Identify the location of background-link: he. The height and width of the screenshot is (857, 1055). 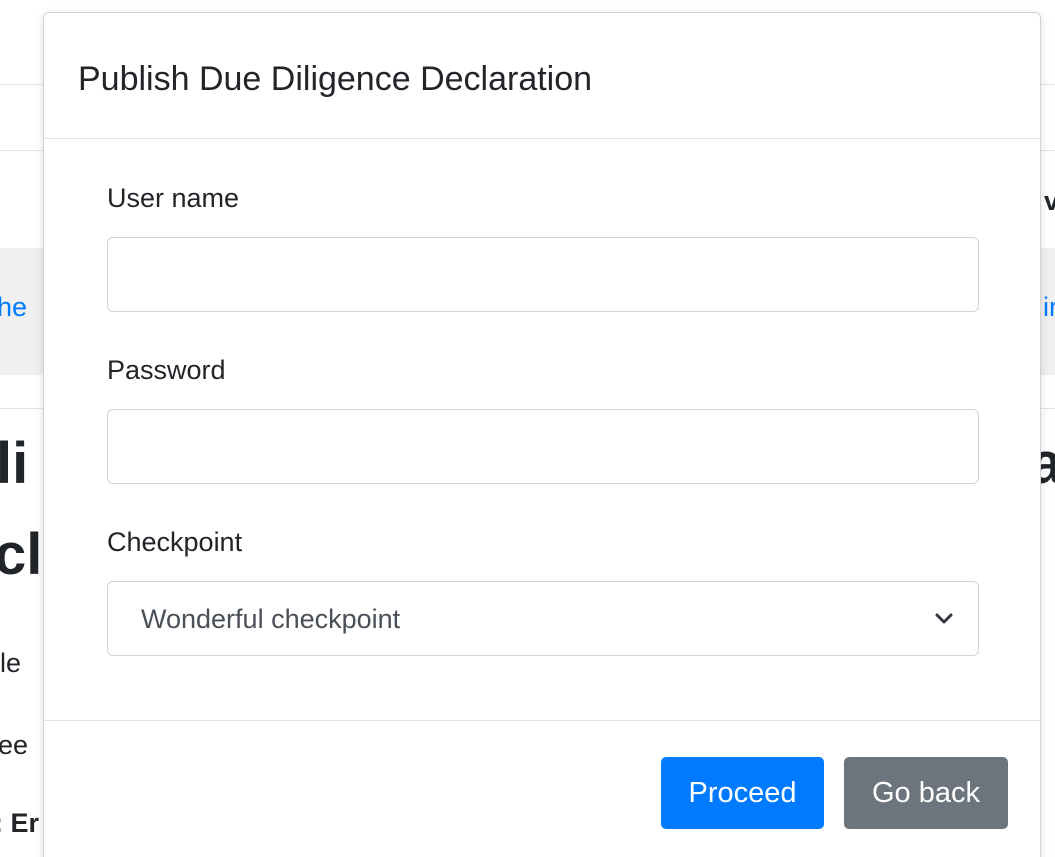
(13, 307).